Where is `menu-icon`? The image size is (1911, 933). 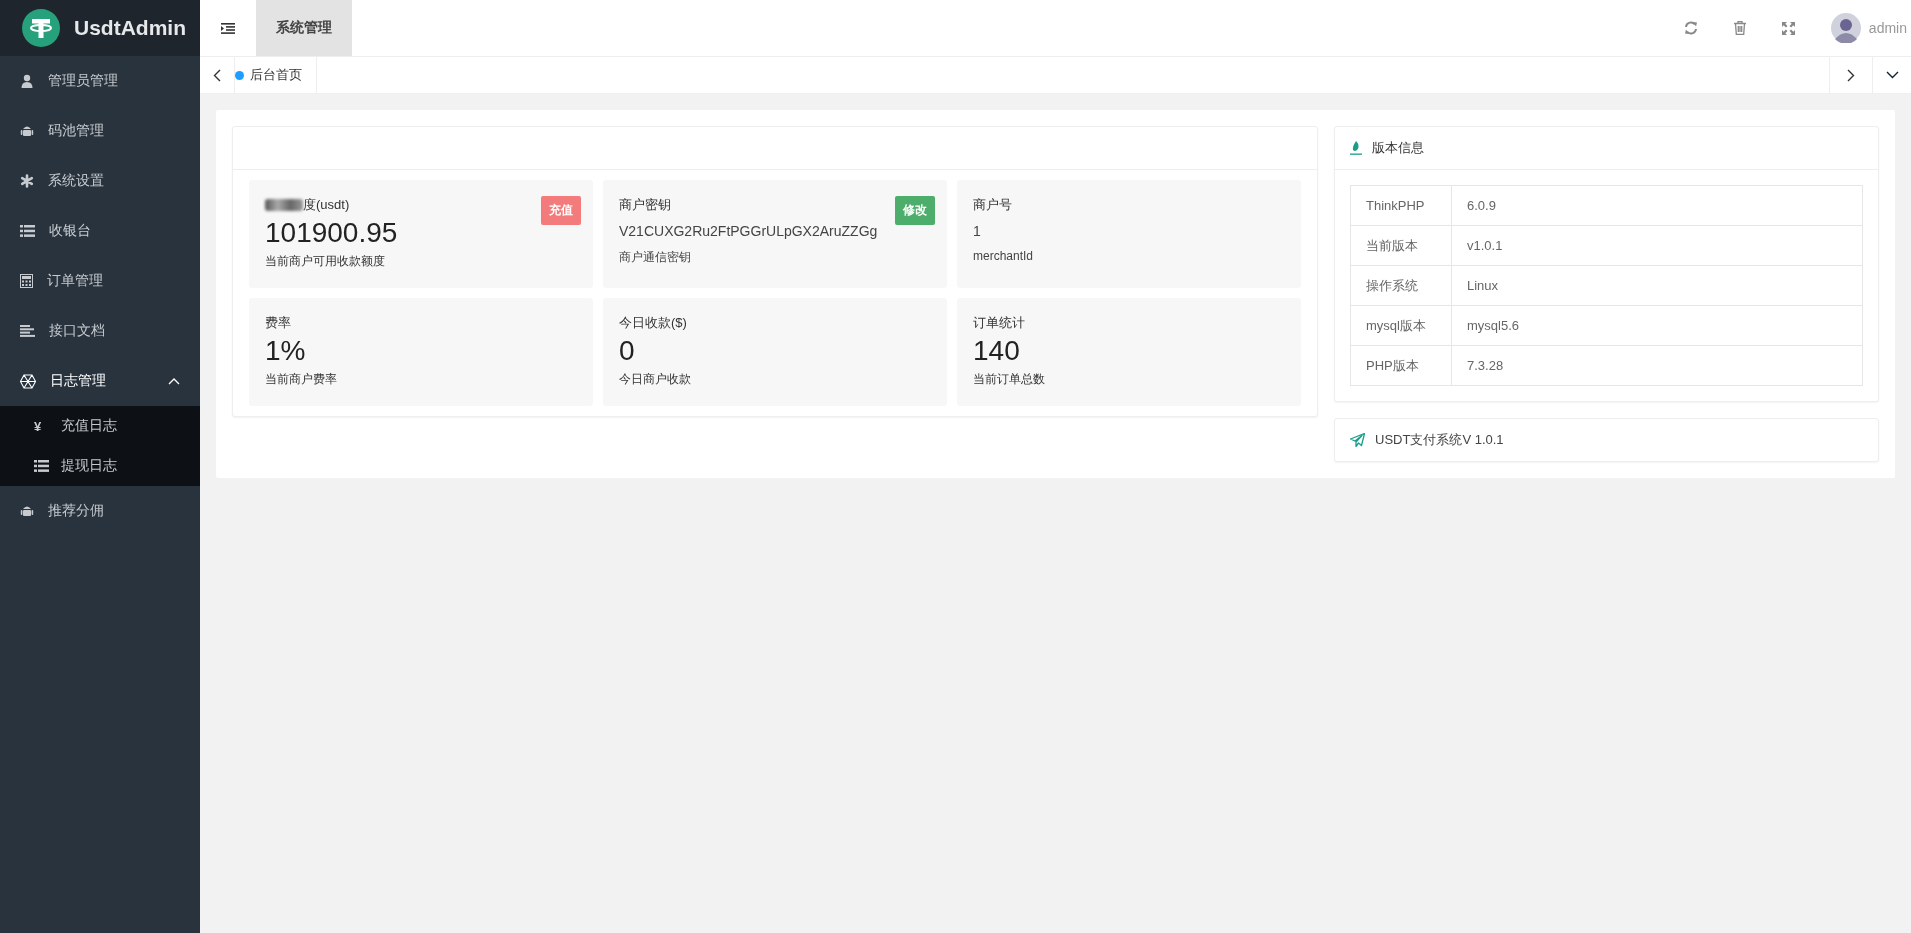 menu-icon is located at coordinates (228, 28).